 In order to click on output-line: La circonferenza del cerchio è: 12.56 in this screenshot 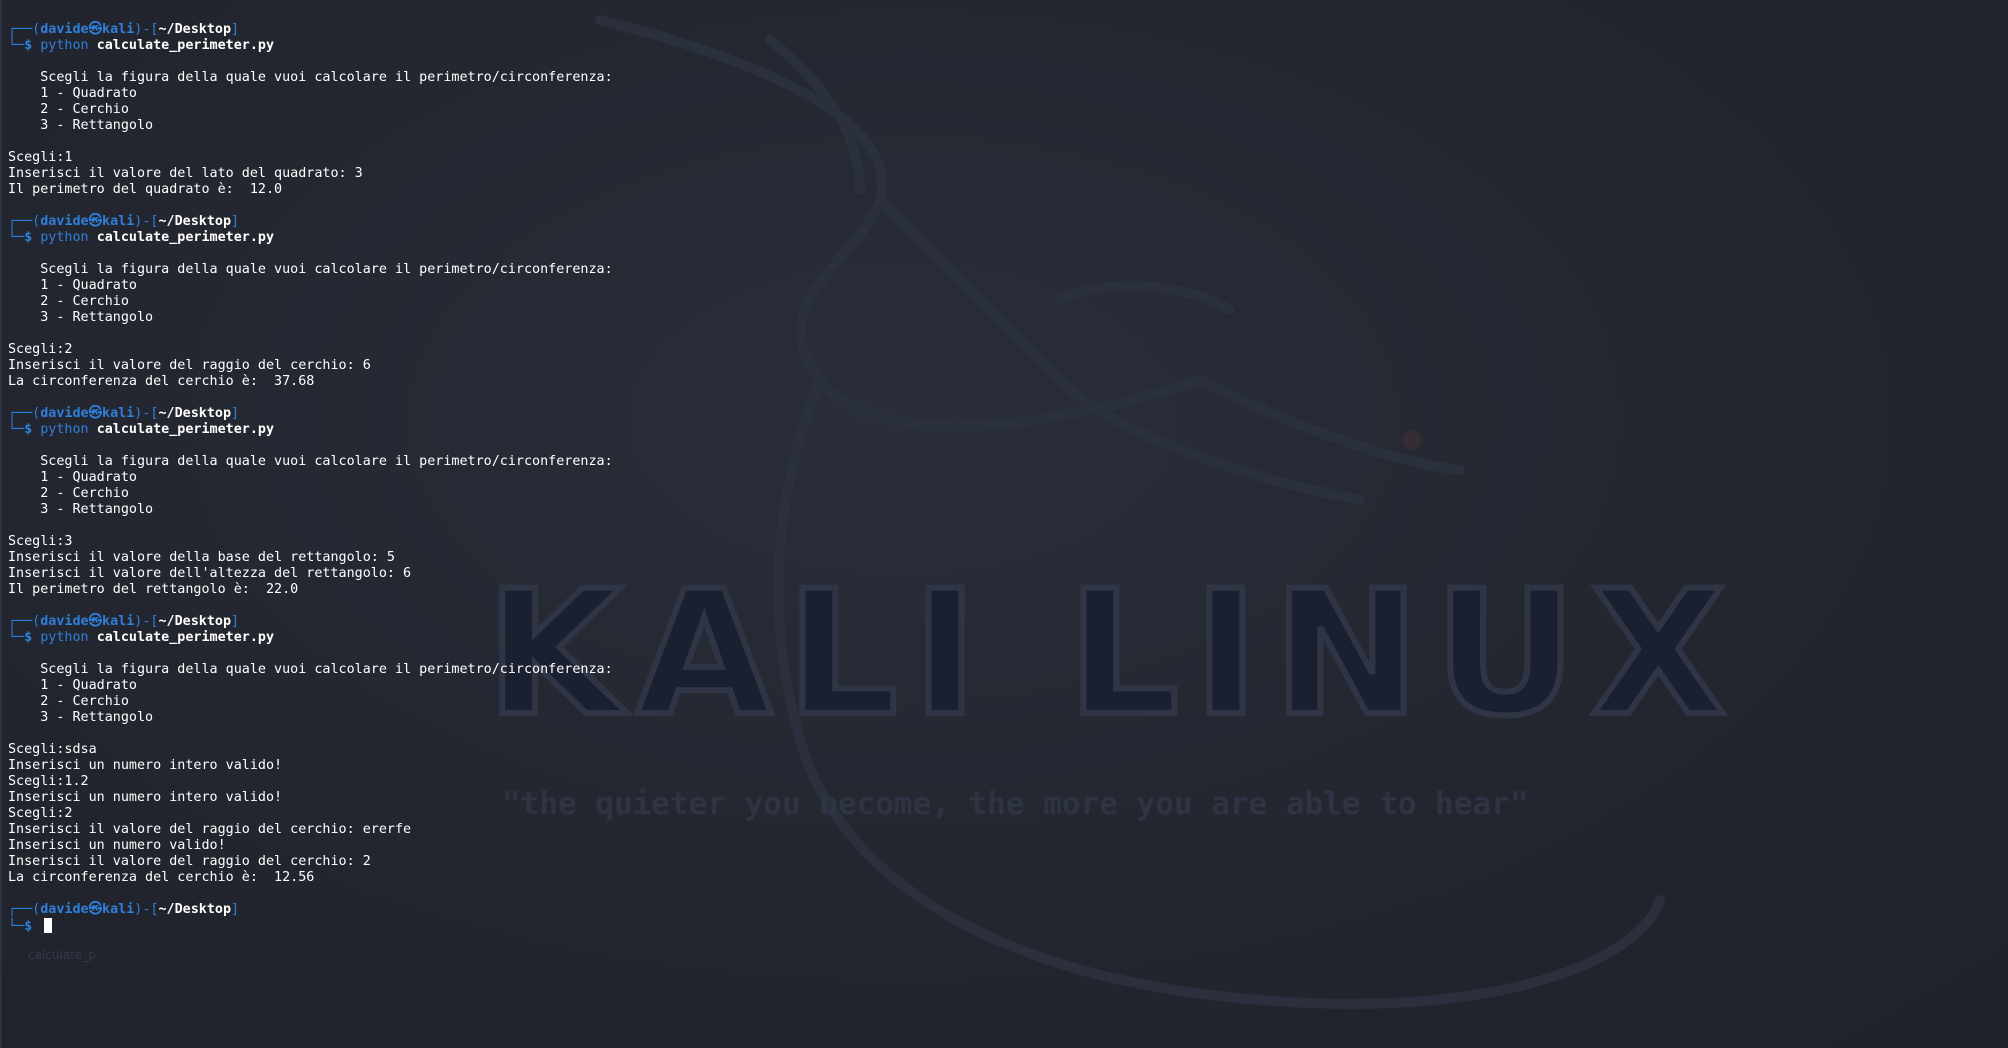, I will do `click(161, 877)`.